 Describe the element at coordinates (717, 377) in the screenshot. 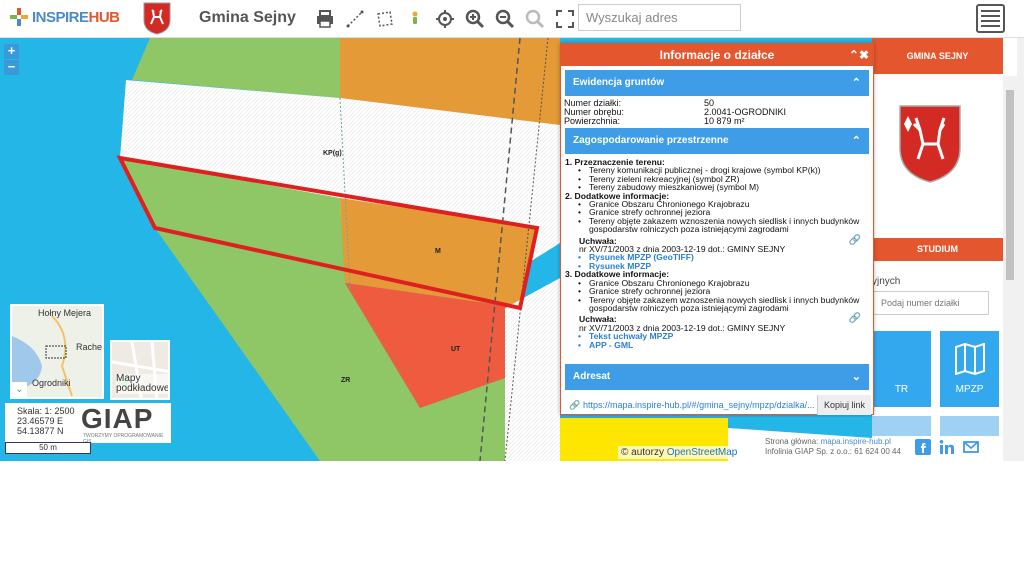

I see `section-adresat: Adresat ⌄` at that location.